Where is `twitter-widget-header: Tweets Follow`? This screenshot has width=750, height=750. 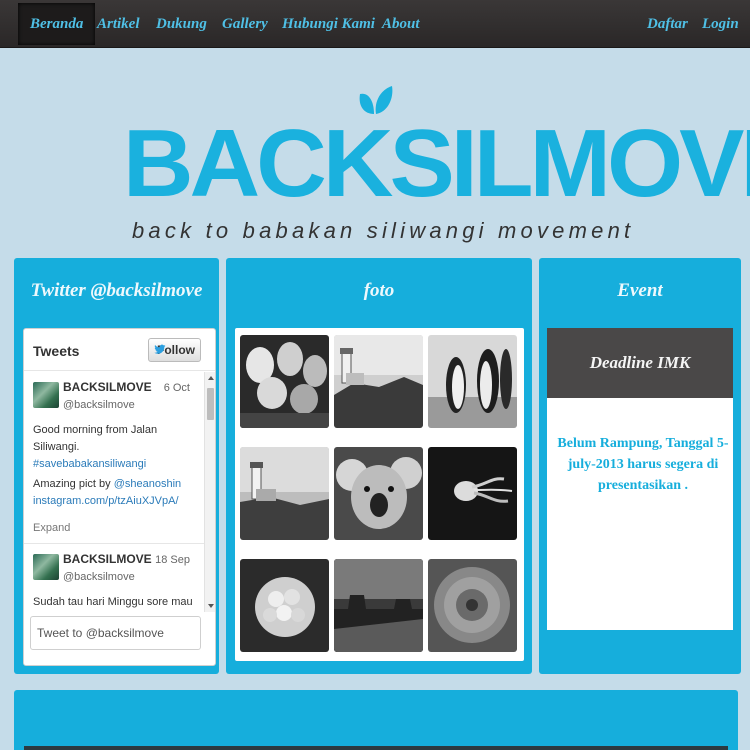 twitter-widget-header: Tweets Follow is located at coordinates (119, 350).